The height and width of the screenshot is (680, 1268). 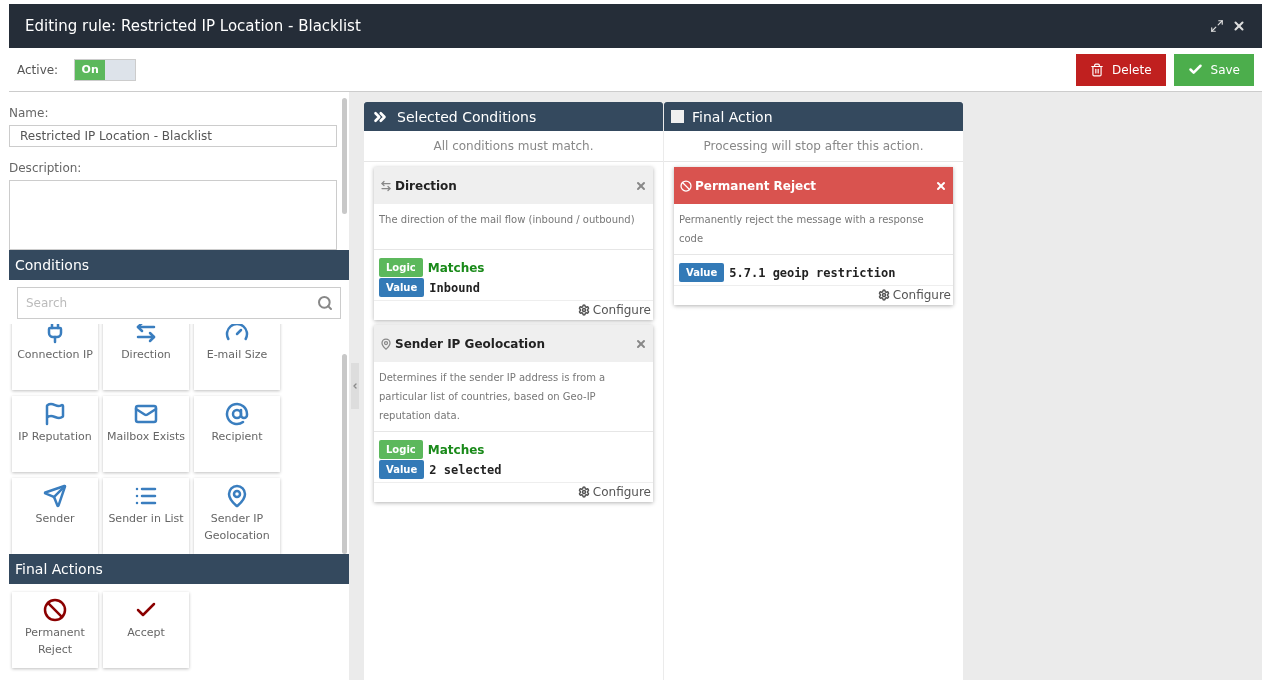 What do you see at coordinates (1097, 69) in the screenshot?
I see `trash-icon` at bounding box center [1097, 69].